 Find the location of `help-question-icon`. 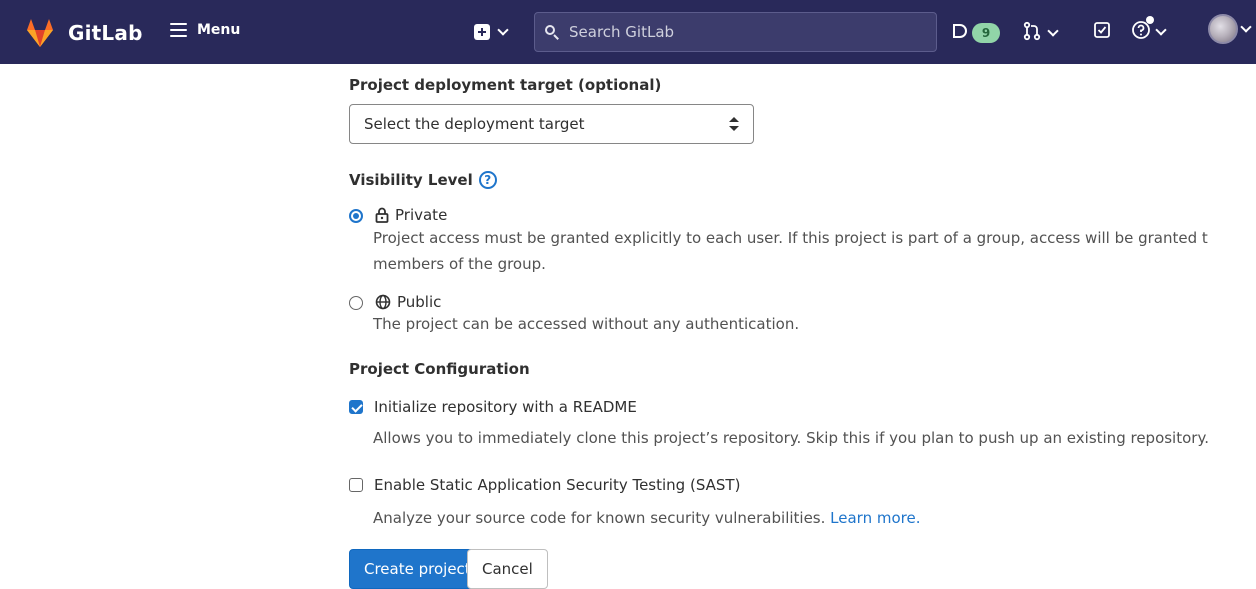

help-question-icon is located at coordinates (1142, 30).